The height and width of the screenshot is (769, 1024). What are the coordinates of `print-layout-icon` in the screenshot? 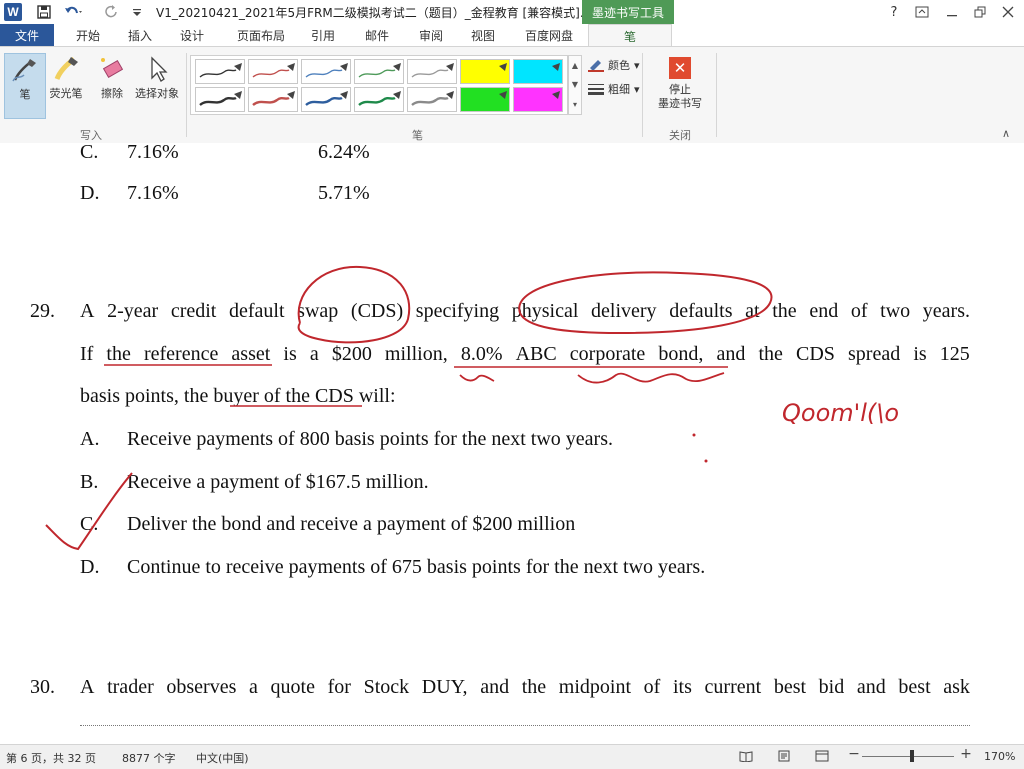 It's located at (784, 756).